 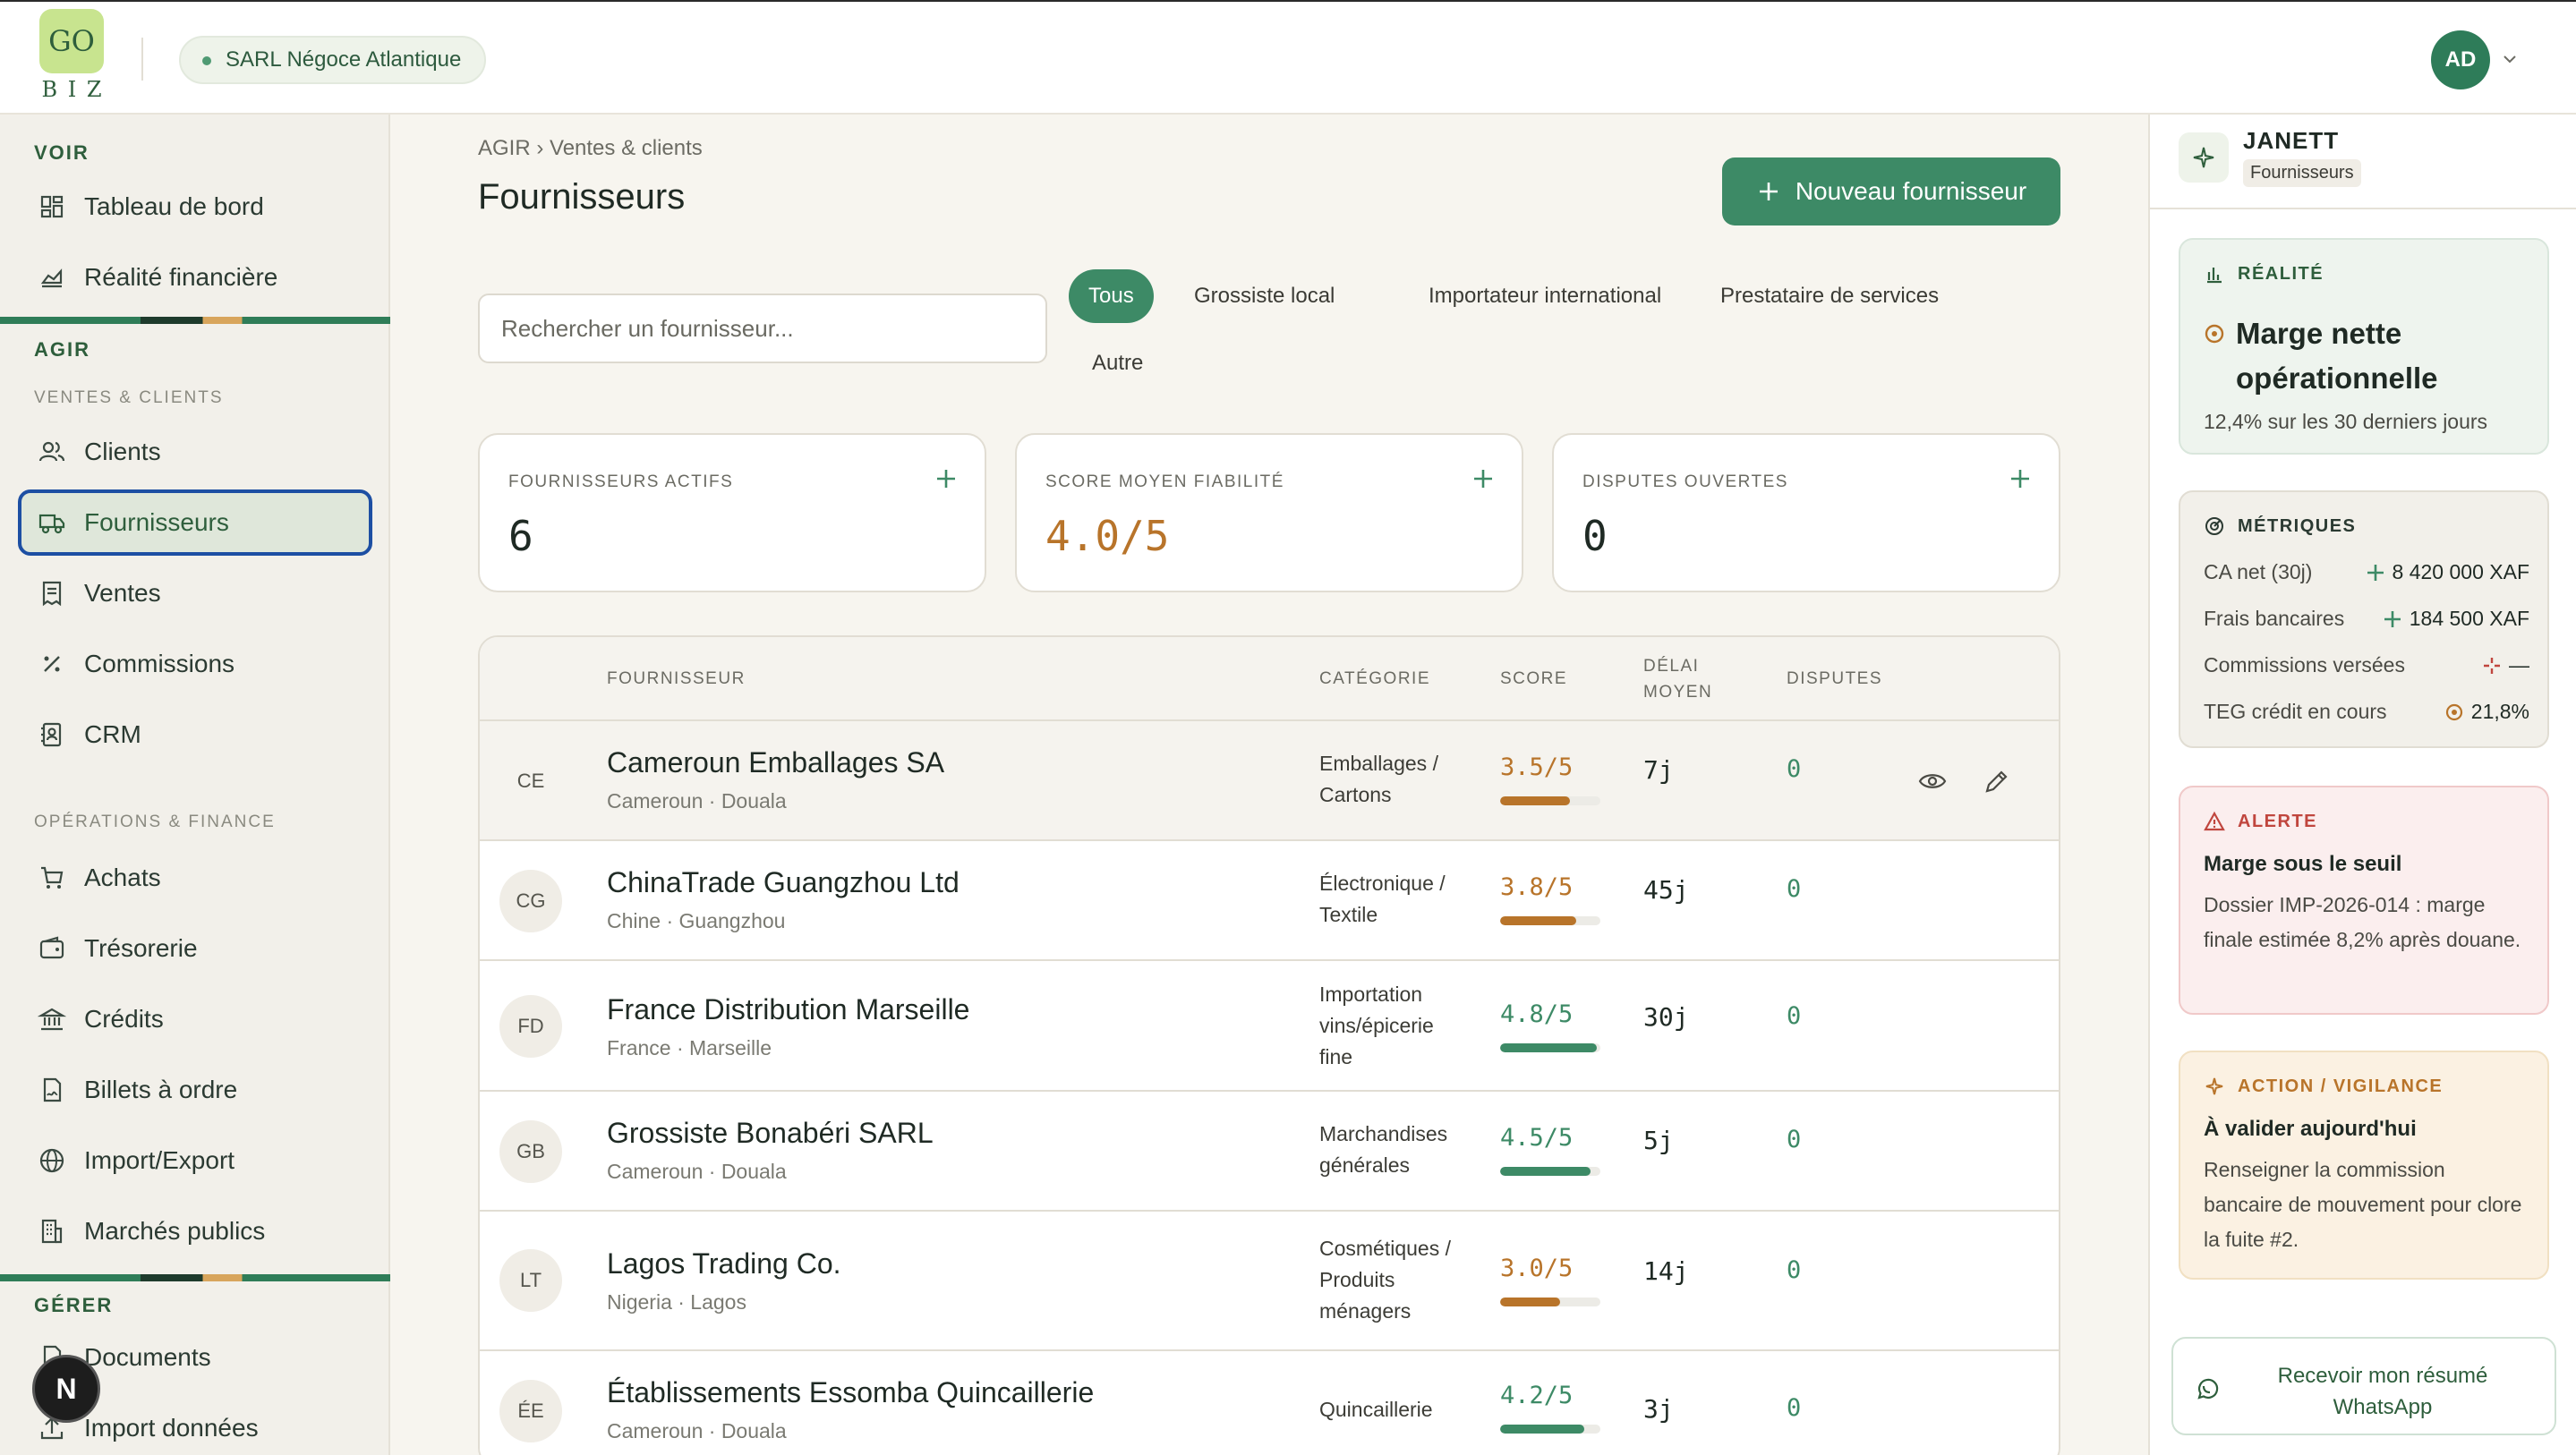 I want to click on receipt-icon, so click(x=52, y=594).